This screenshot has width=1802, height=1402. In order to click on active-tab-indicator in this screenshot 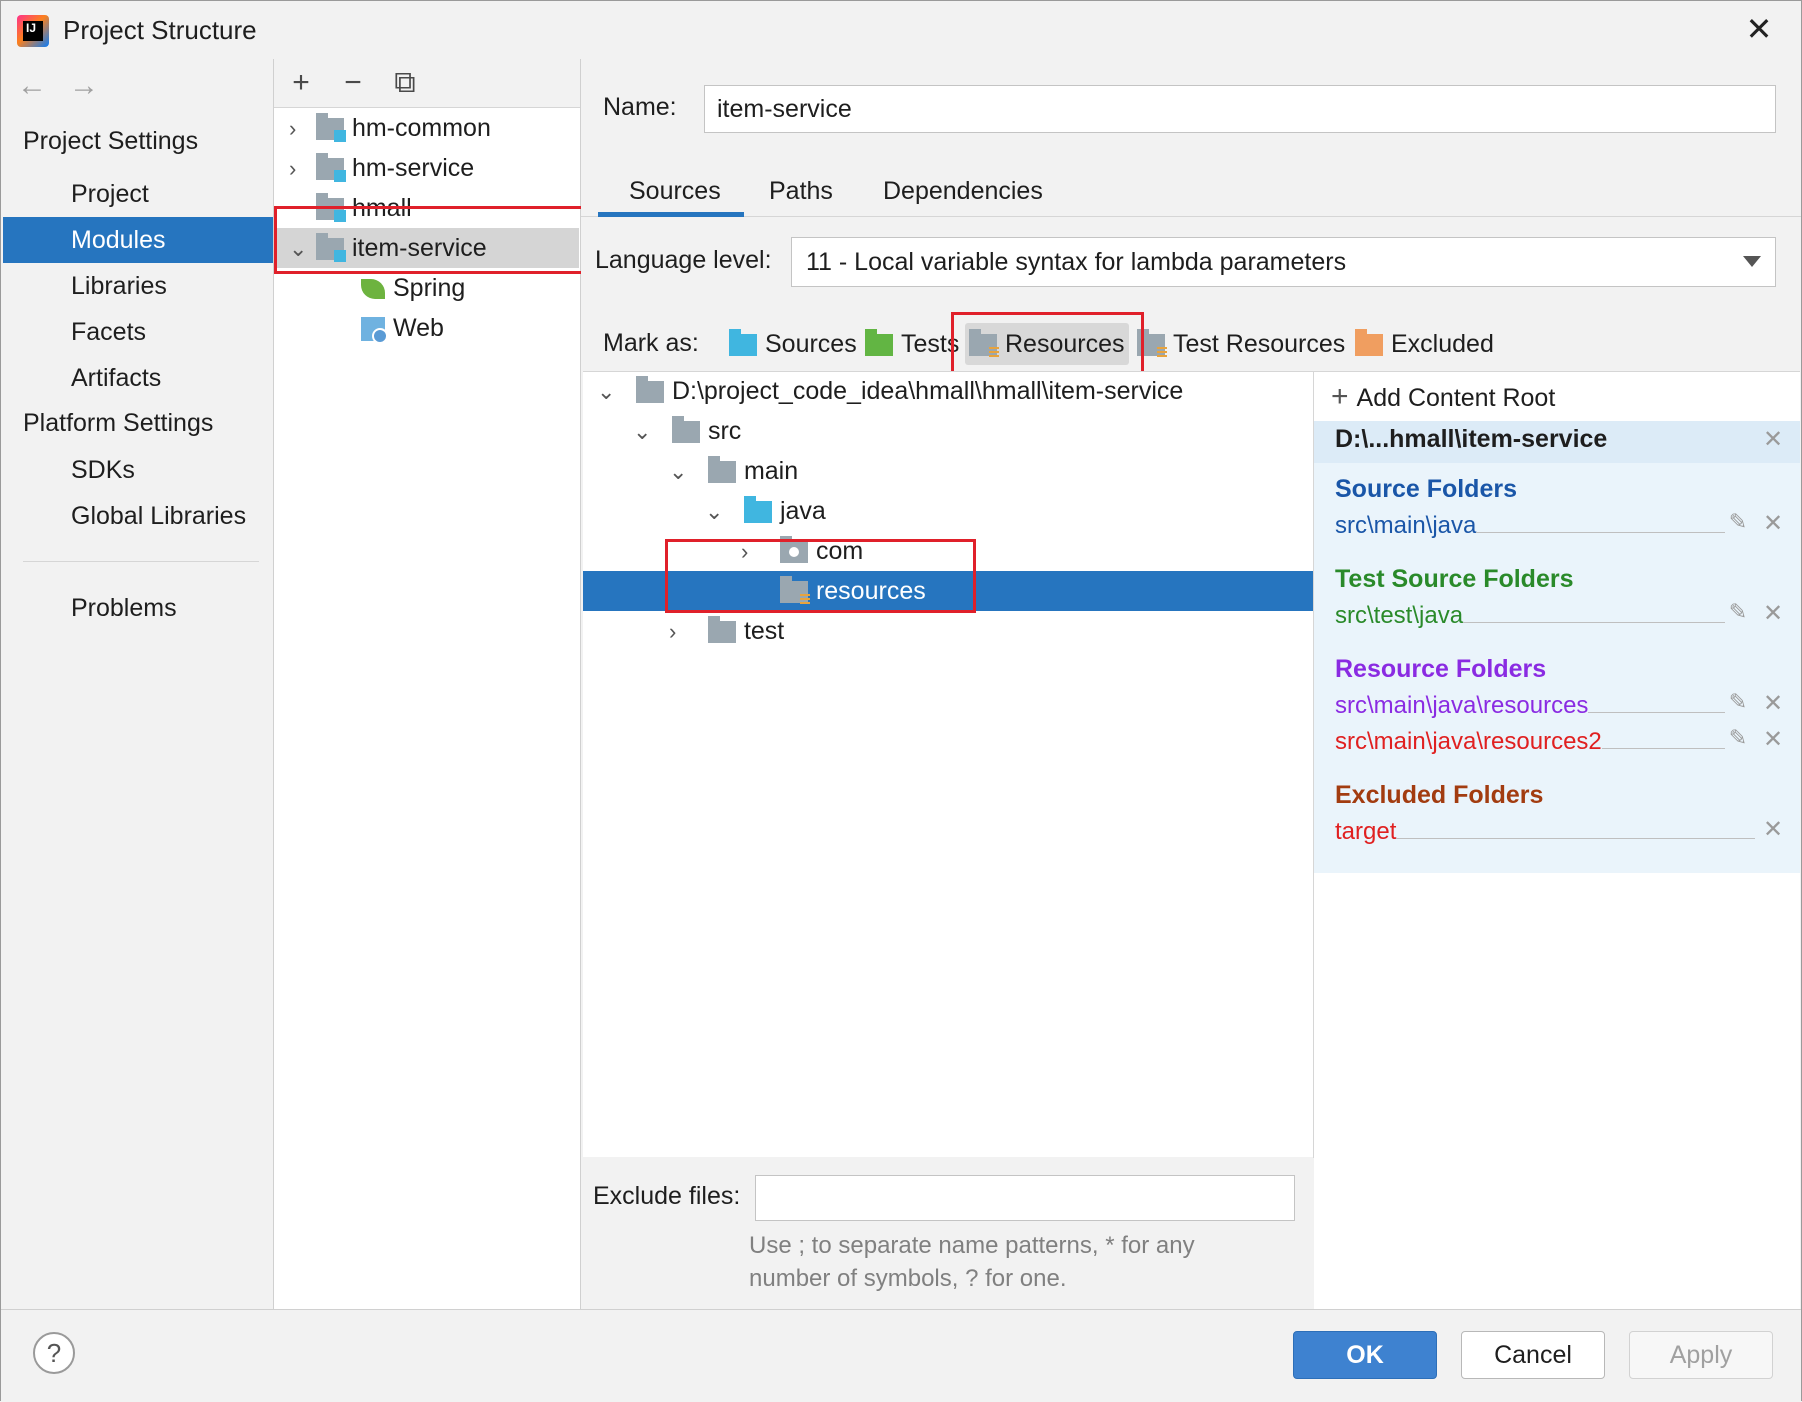, I will do `click(671, 214)`.